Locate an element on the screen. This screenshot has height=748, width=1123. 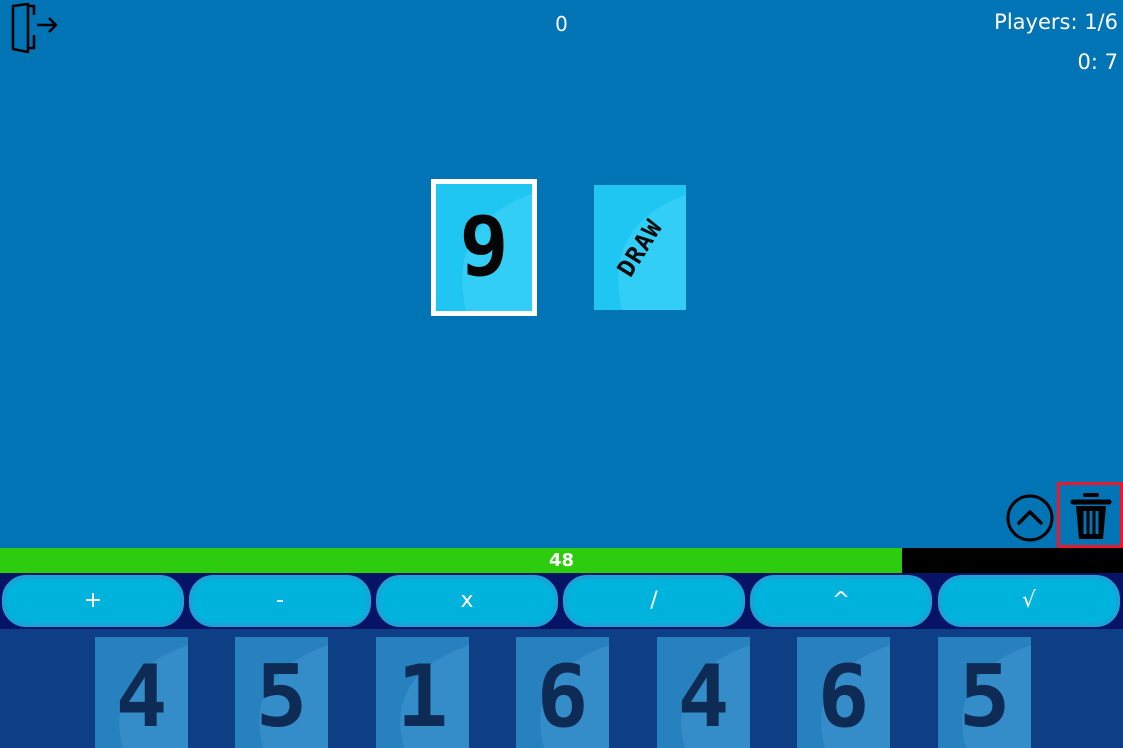
discard-button is located at coordinates (1090, 515).